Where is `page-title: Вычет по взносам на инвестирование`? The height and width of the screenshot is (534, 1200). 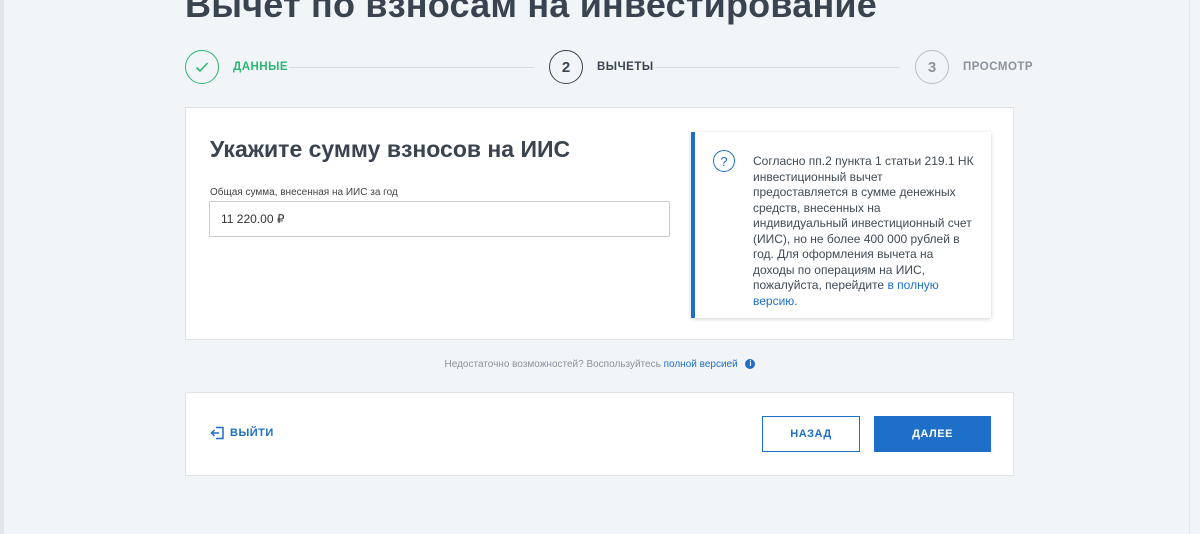 page-title: Вычет по взносам на инвестирование is located at coordinates (531, 12).